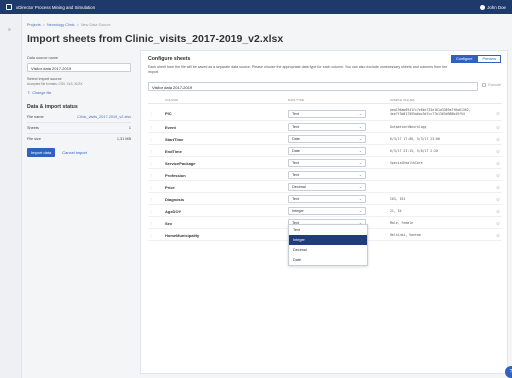 The image size is (512, 378). What do you see at coordinates (9, 7) in the screenshot?
I see `app-logo-icon` at bounding box center [9, 7].